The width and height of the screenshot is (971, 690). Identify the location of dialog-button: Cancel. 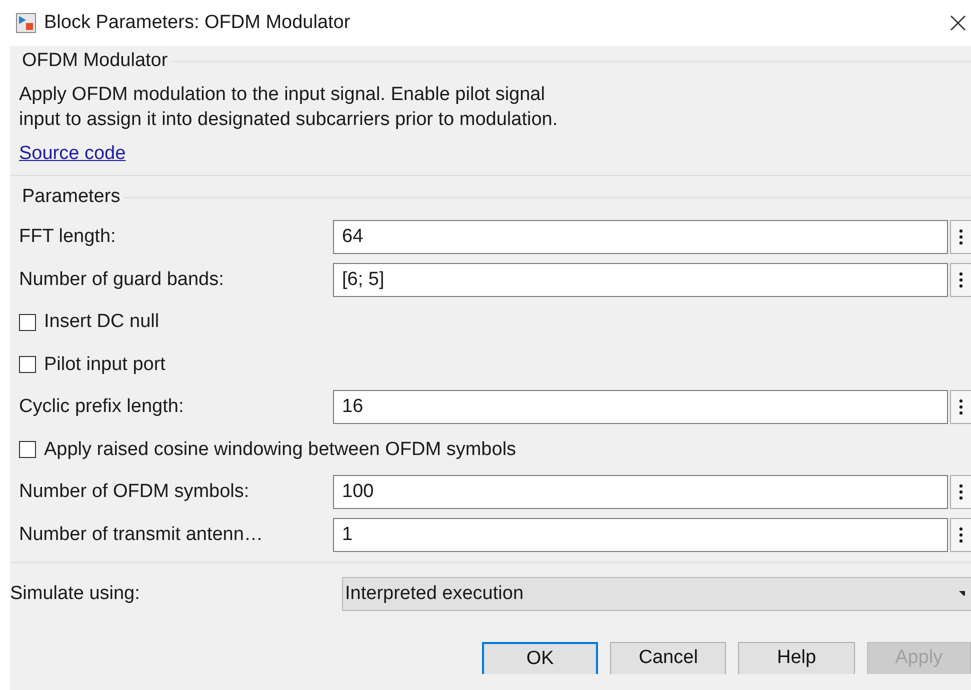
(668, 658).